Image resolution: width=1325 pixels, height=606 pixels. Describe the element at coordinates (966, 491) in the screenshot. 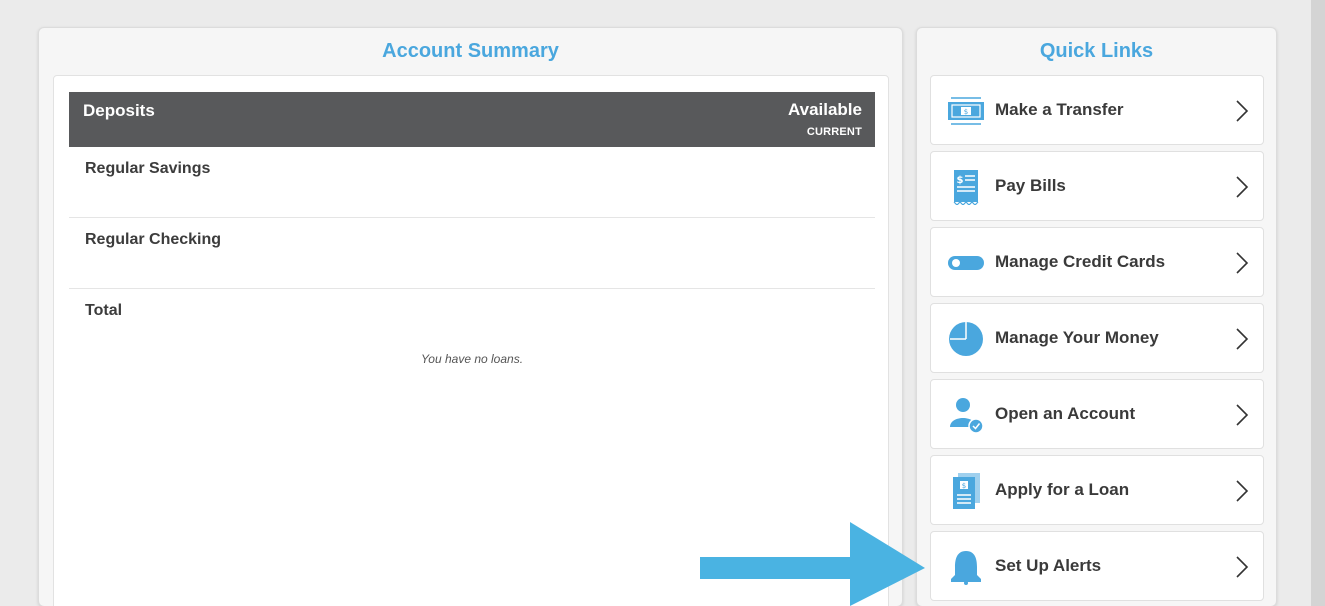

I see `loan-document-icon: $` at that location.